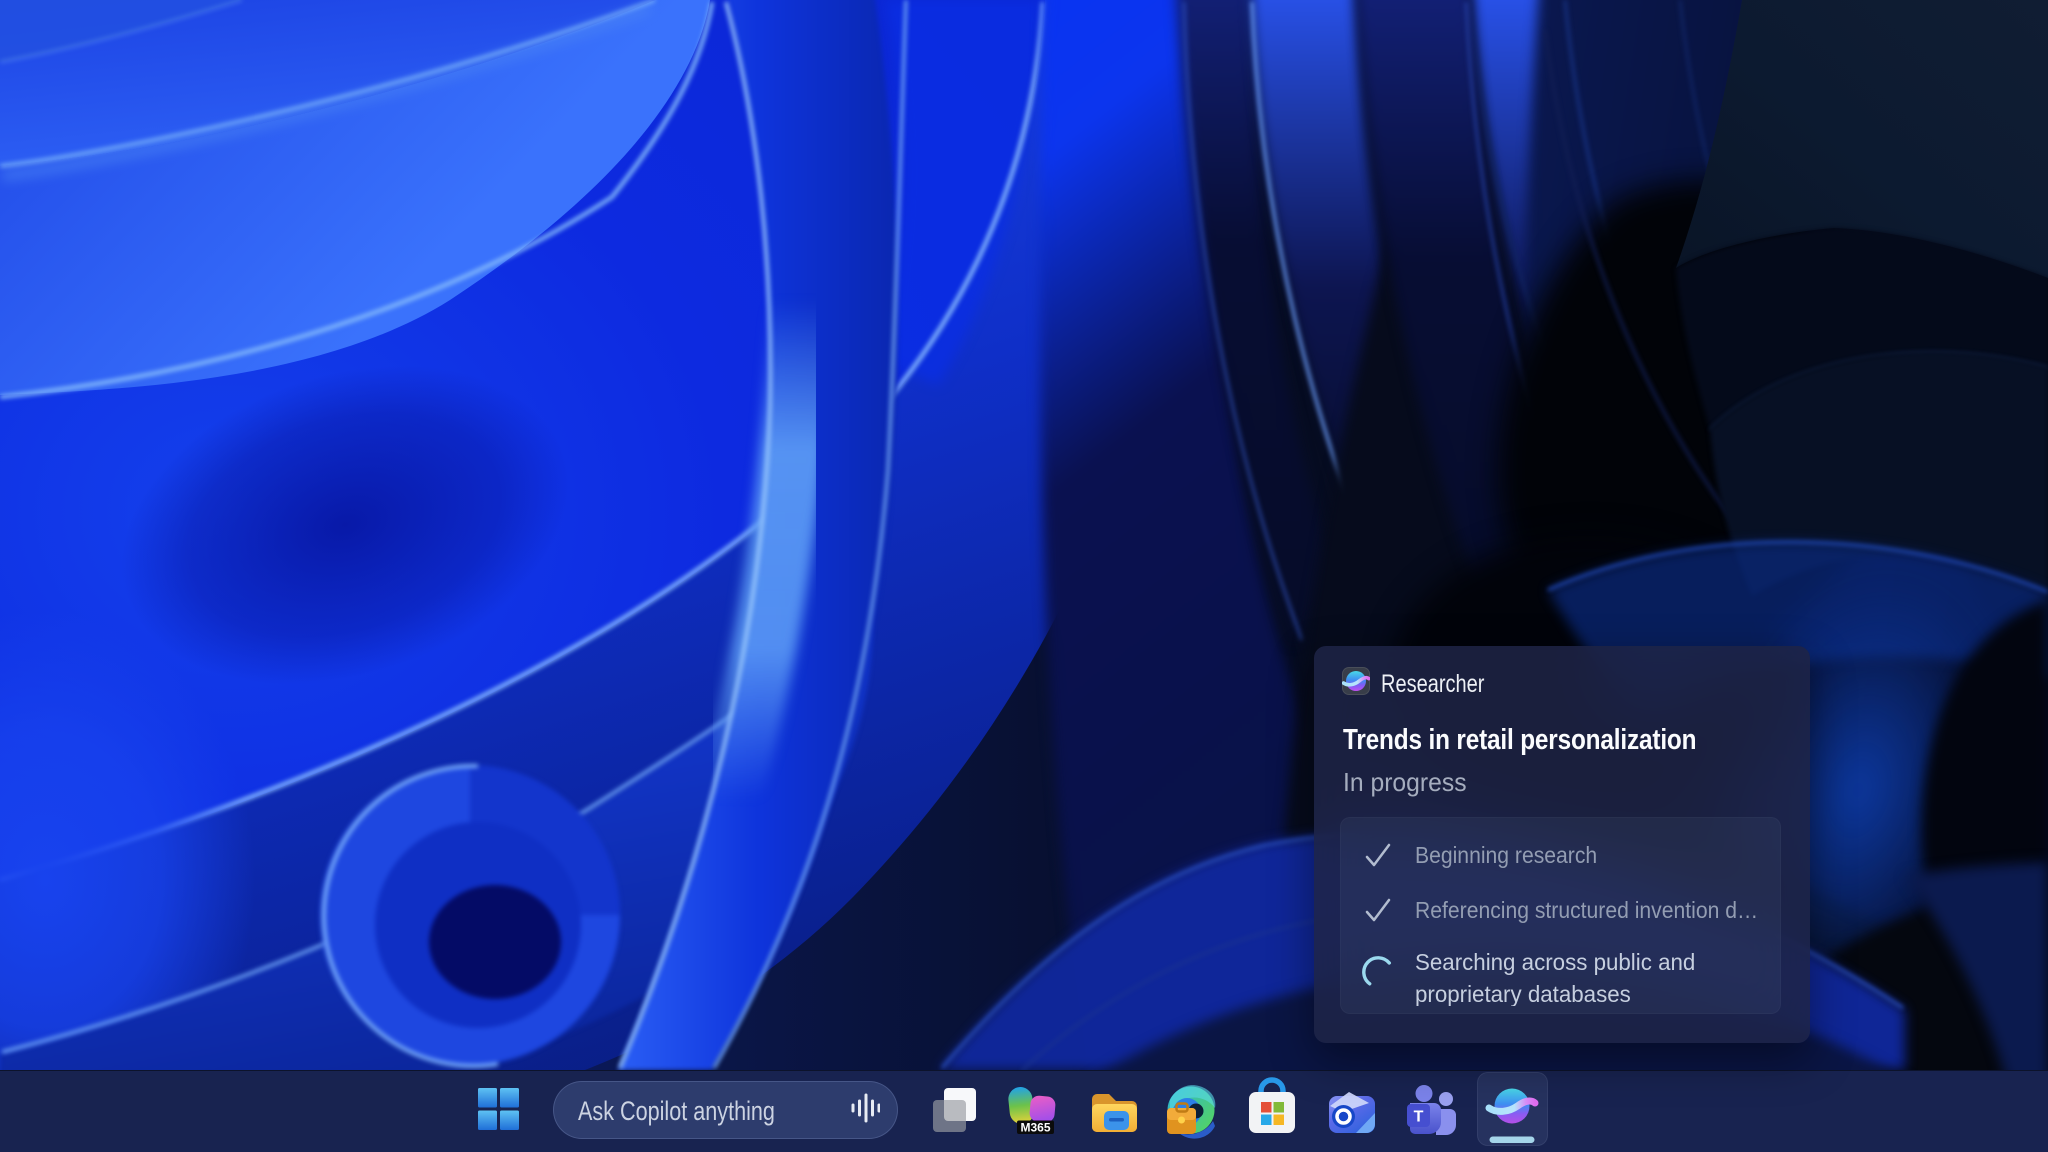 This screenshot has height=1152, width=2048. What do you see at coordinates (1555, 961) in the screenshot?
I see `svg-text: Searching across public and` at bounding box center [1555, 961].